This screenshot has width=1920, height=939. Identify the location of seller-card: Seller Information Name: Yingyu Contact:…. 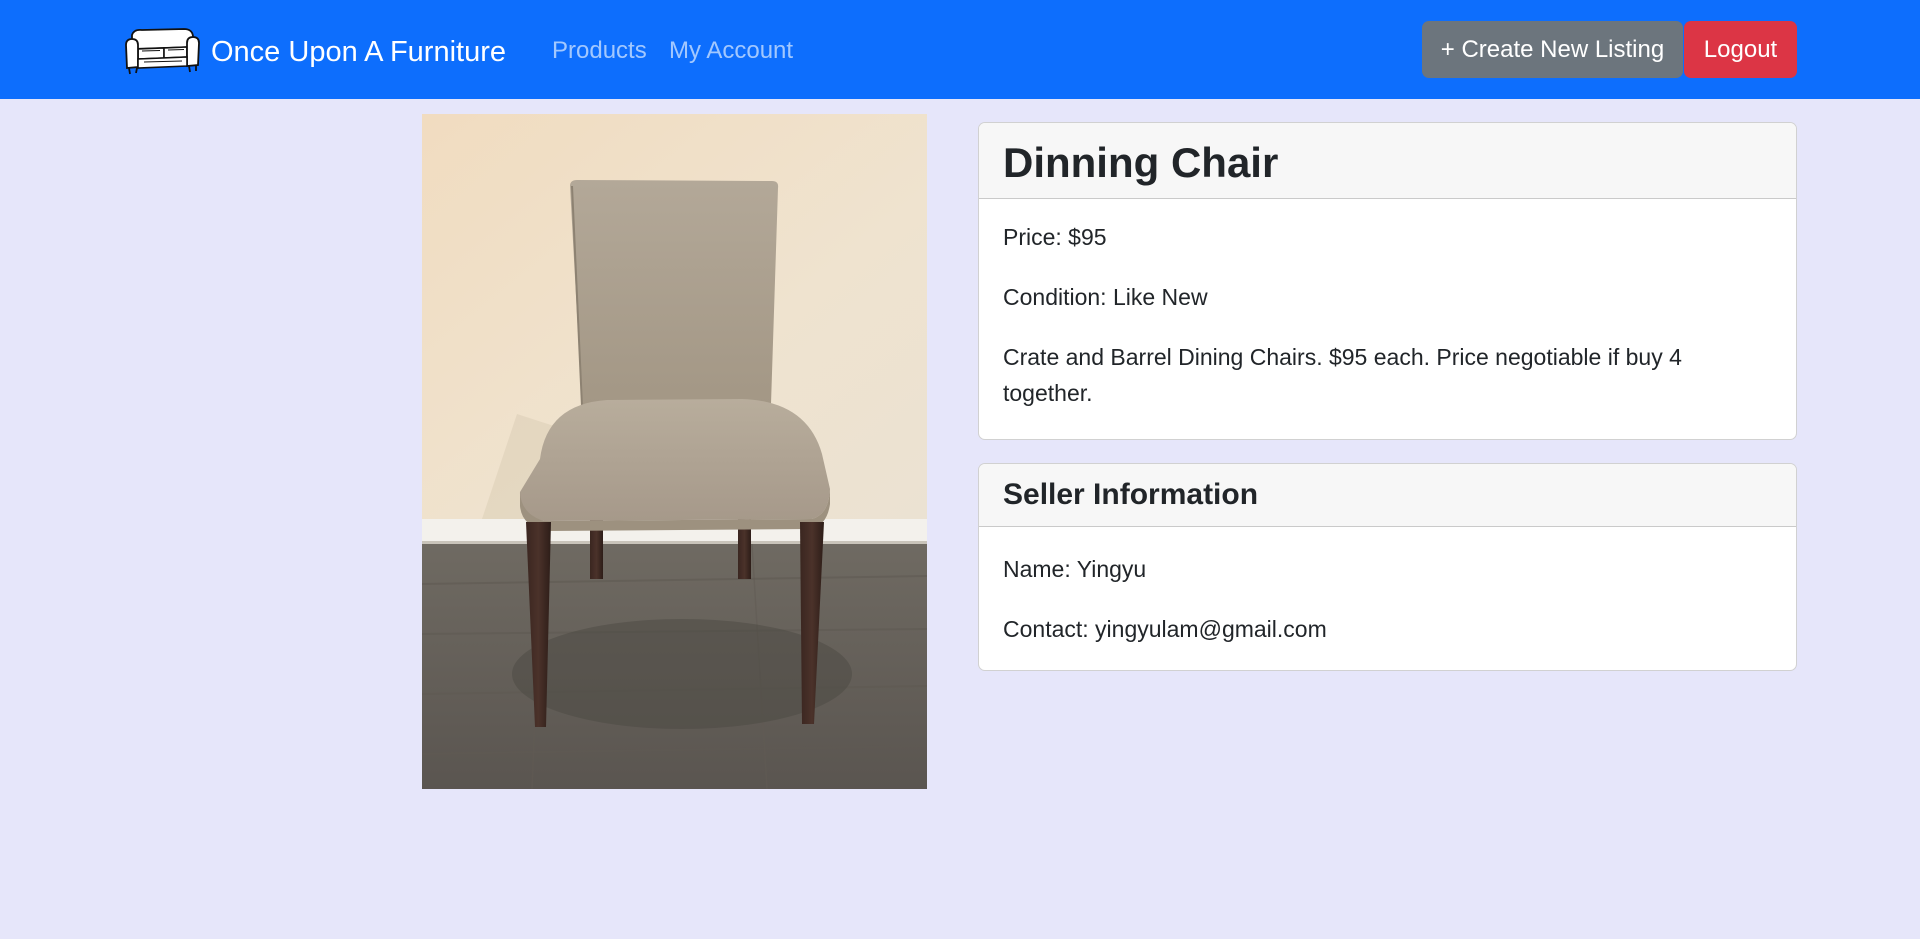
(1387, 567).